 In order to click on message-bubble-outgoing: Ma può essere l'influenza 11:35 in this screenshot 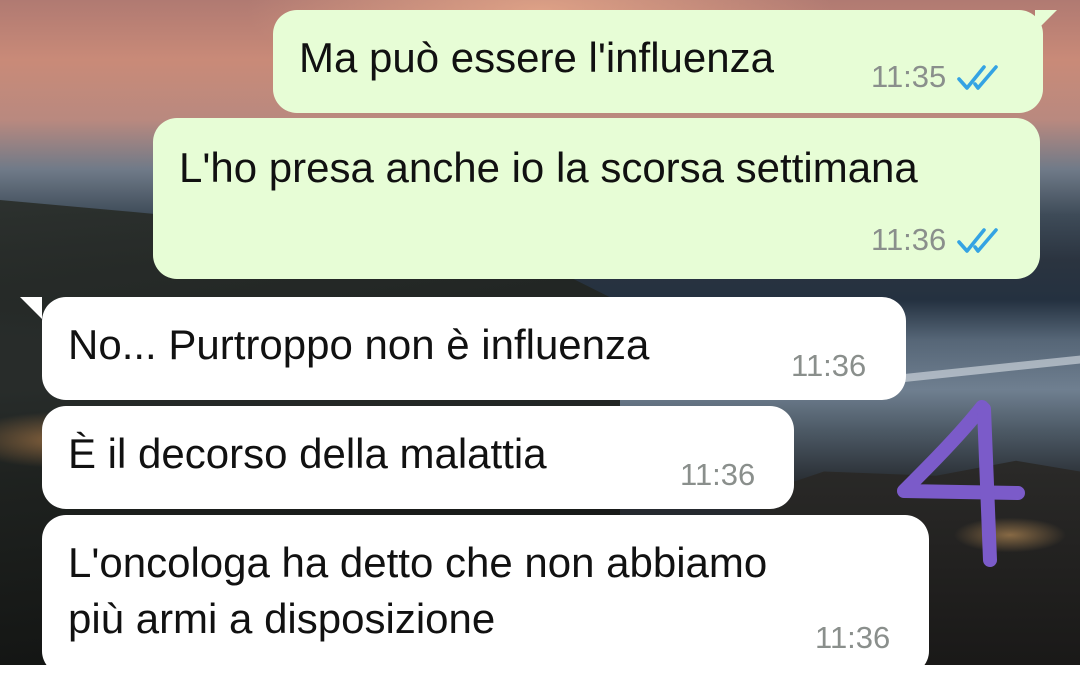, I will do `click(658, 61)`.